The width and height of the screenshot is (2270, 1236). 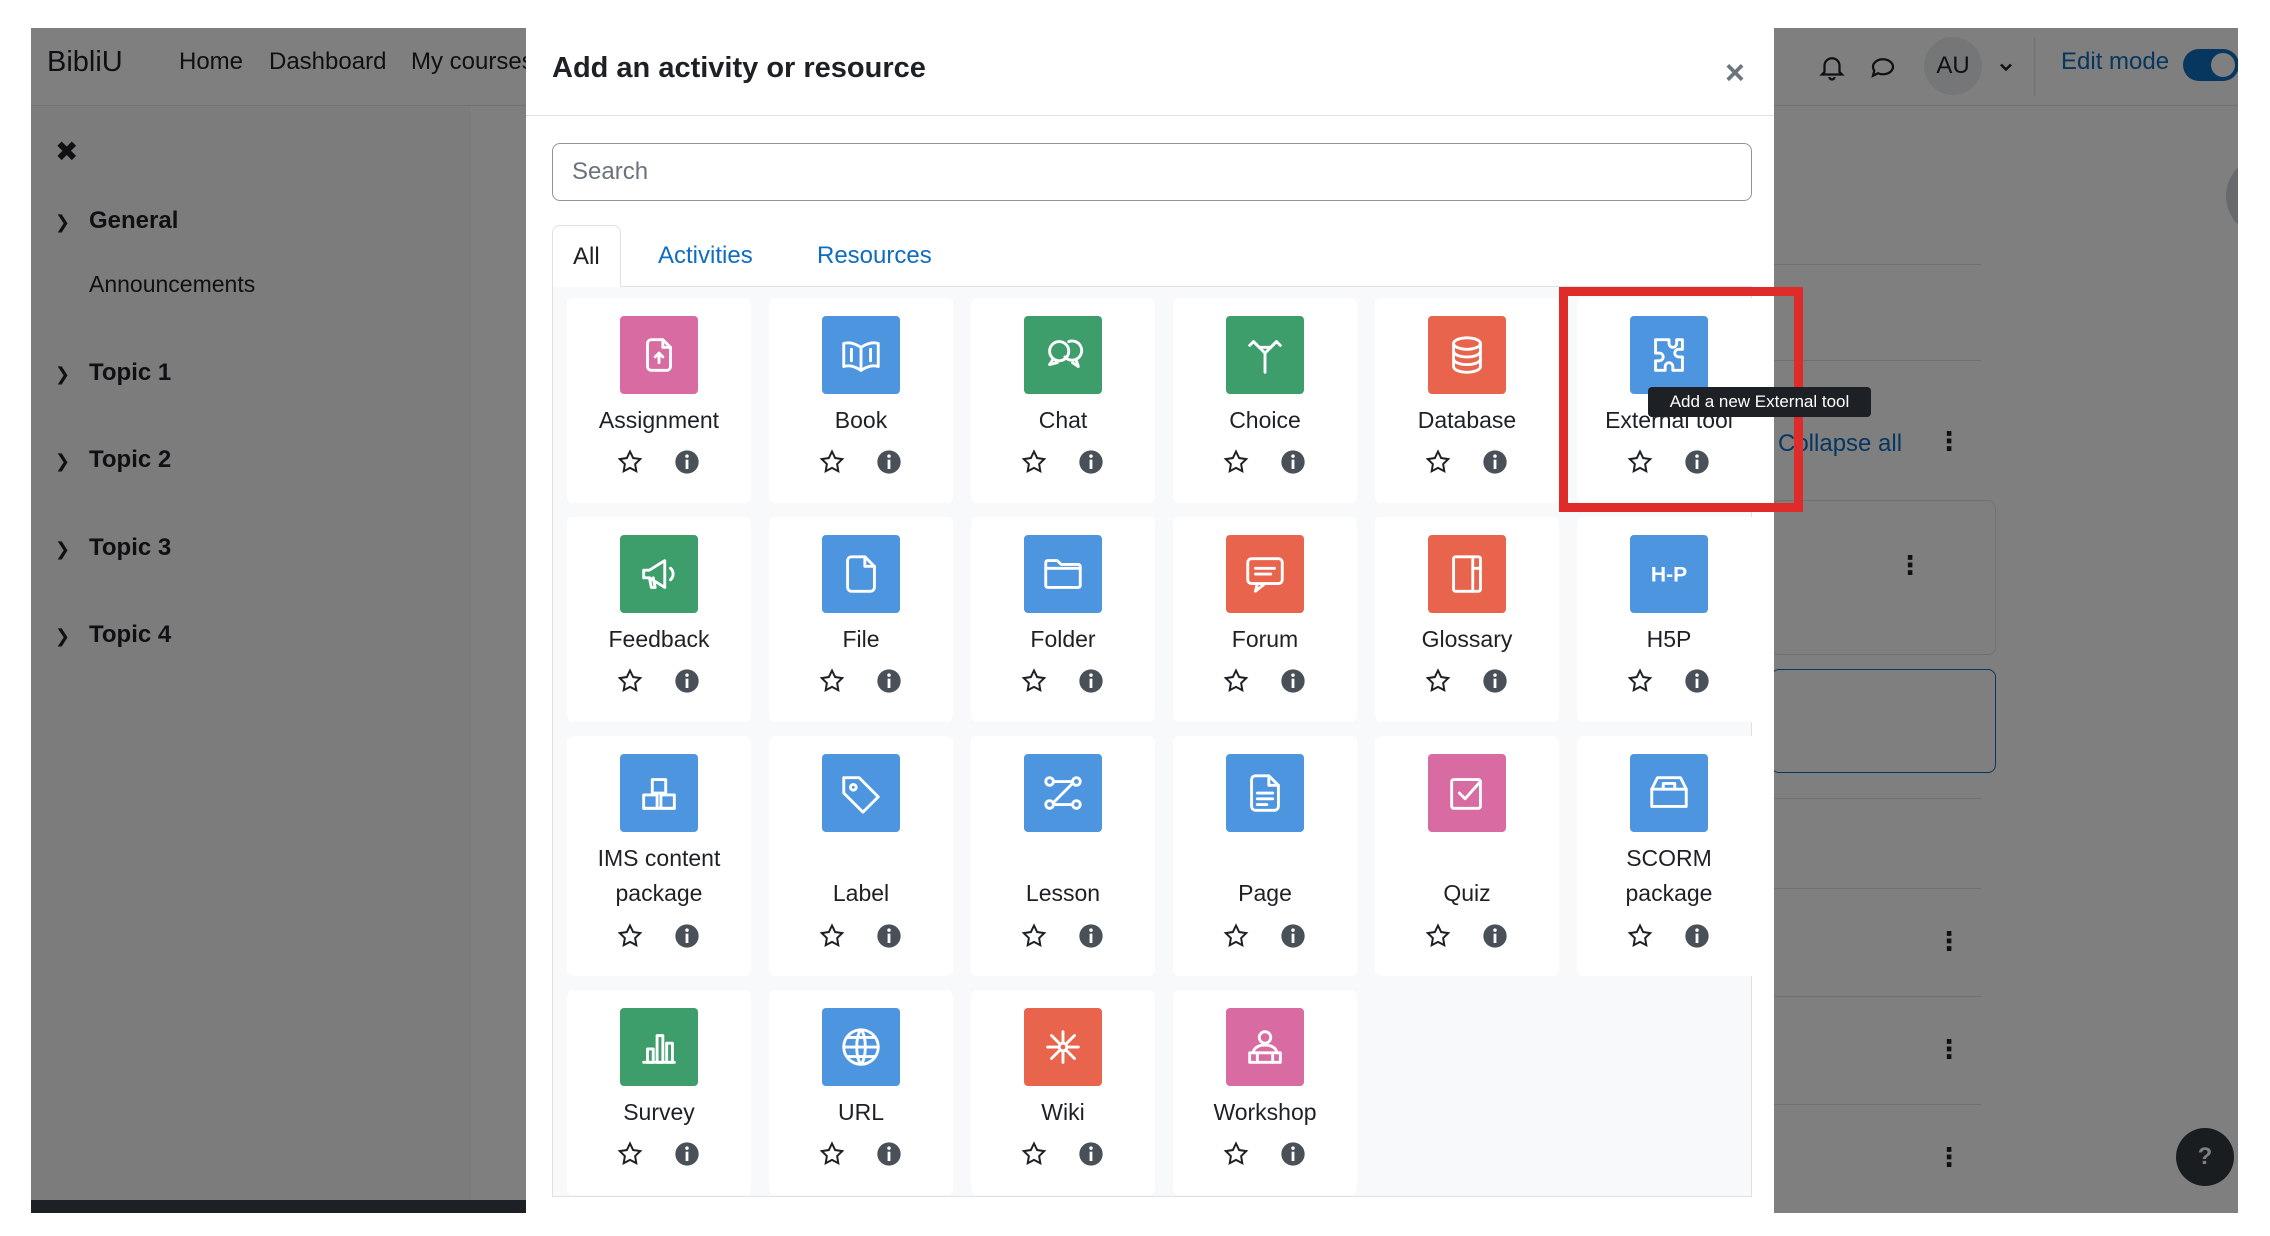 What do you see at coordinates (1467, 400) in the screenshot?
I see `activity-card-database: Database` at bounding box center [1467, 400].